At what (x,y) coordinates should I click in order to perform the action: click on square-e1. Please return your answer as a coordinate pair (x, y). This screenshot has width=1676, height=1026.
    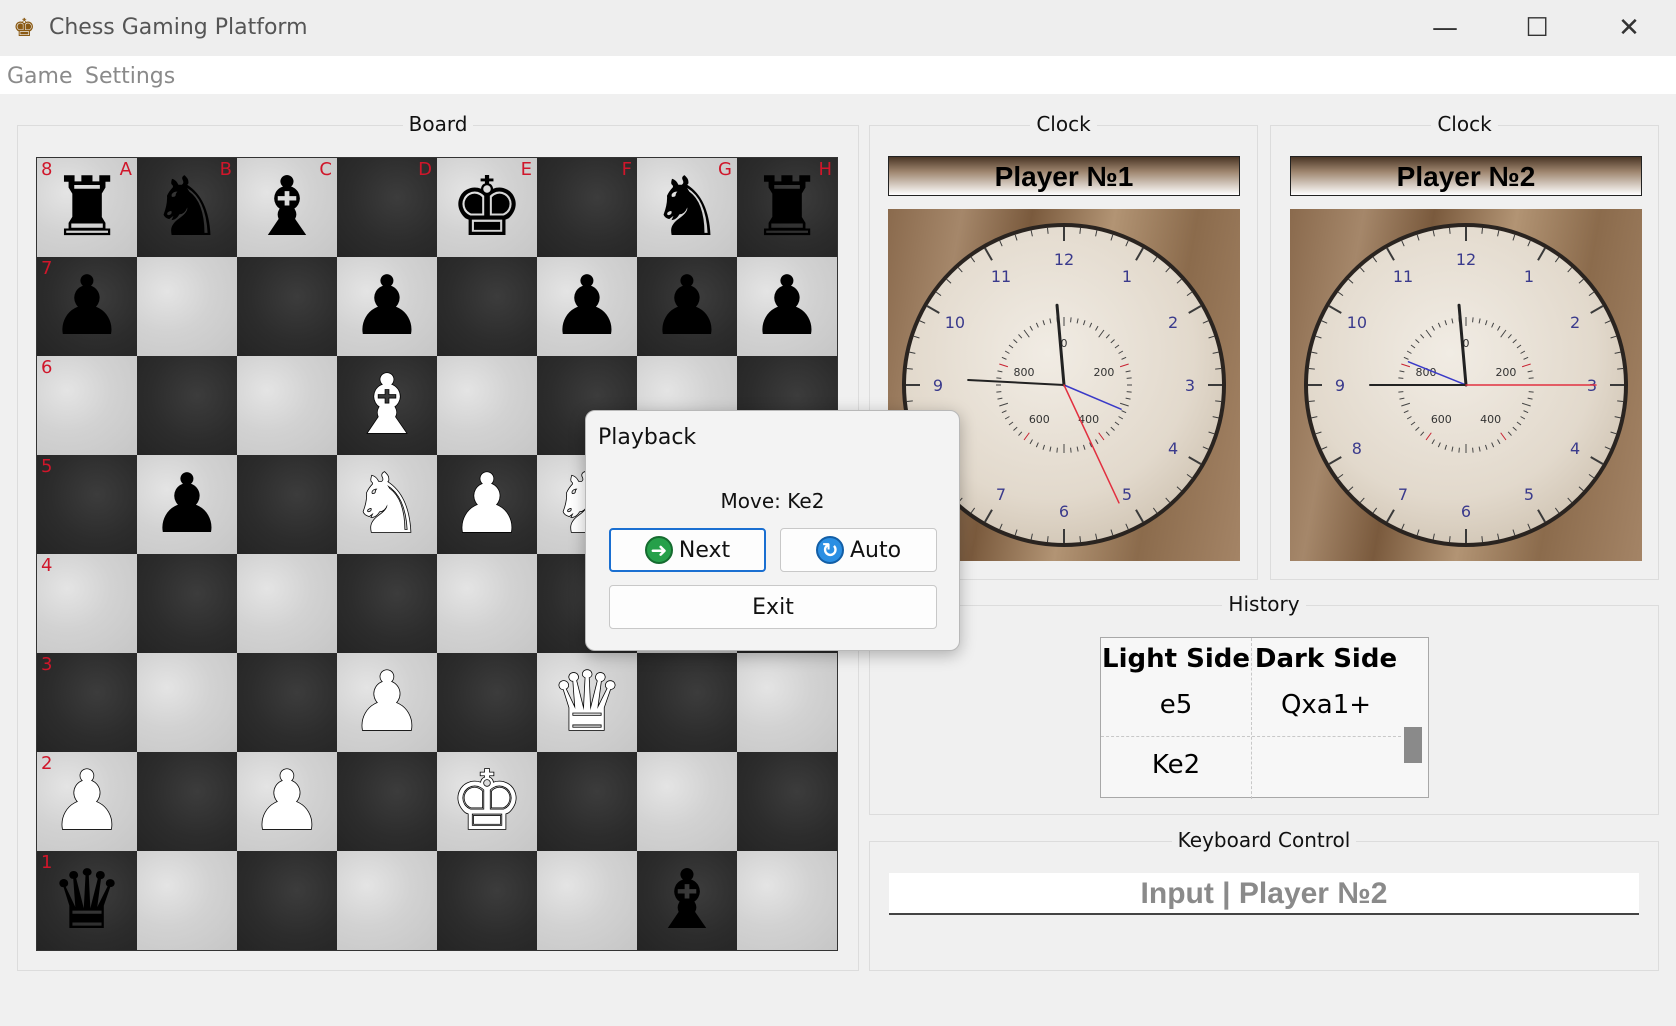
    Looking at the image, I should click on (487, 900).